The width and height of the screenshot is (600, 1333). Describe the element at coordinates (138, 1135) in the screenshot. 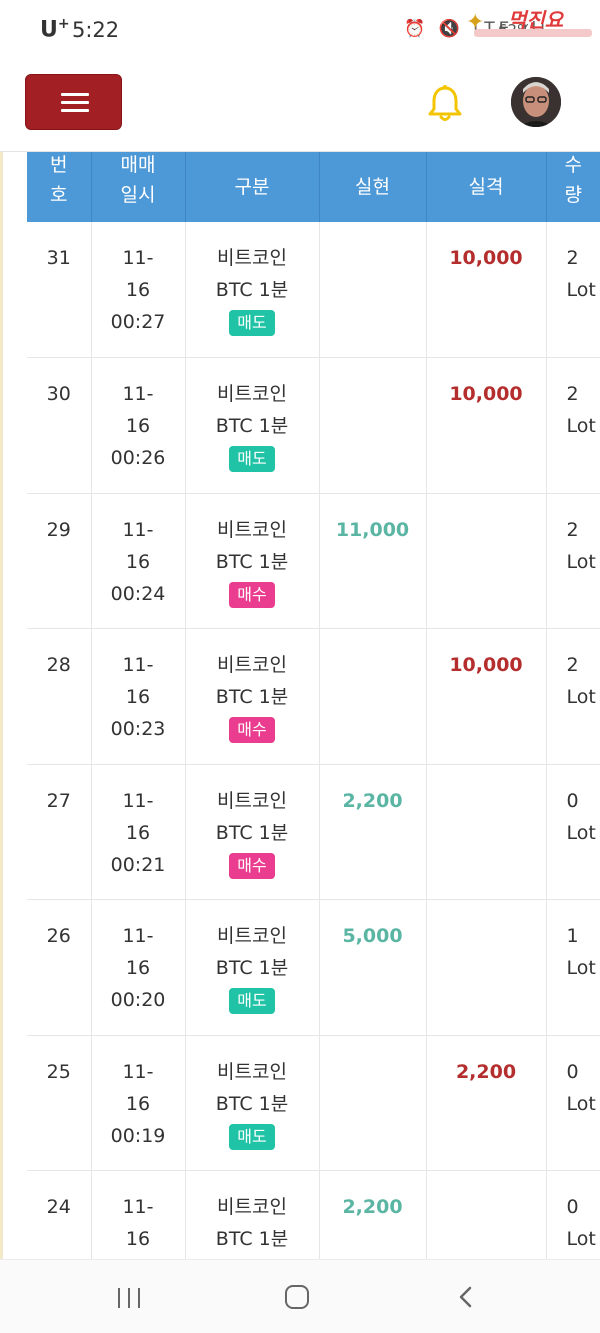

I see `time-part: 00:19` at that location.